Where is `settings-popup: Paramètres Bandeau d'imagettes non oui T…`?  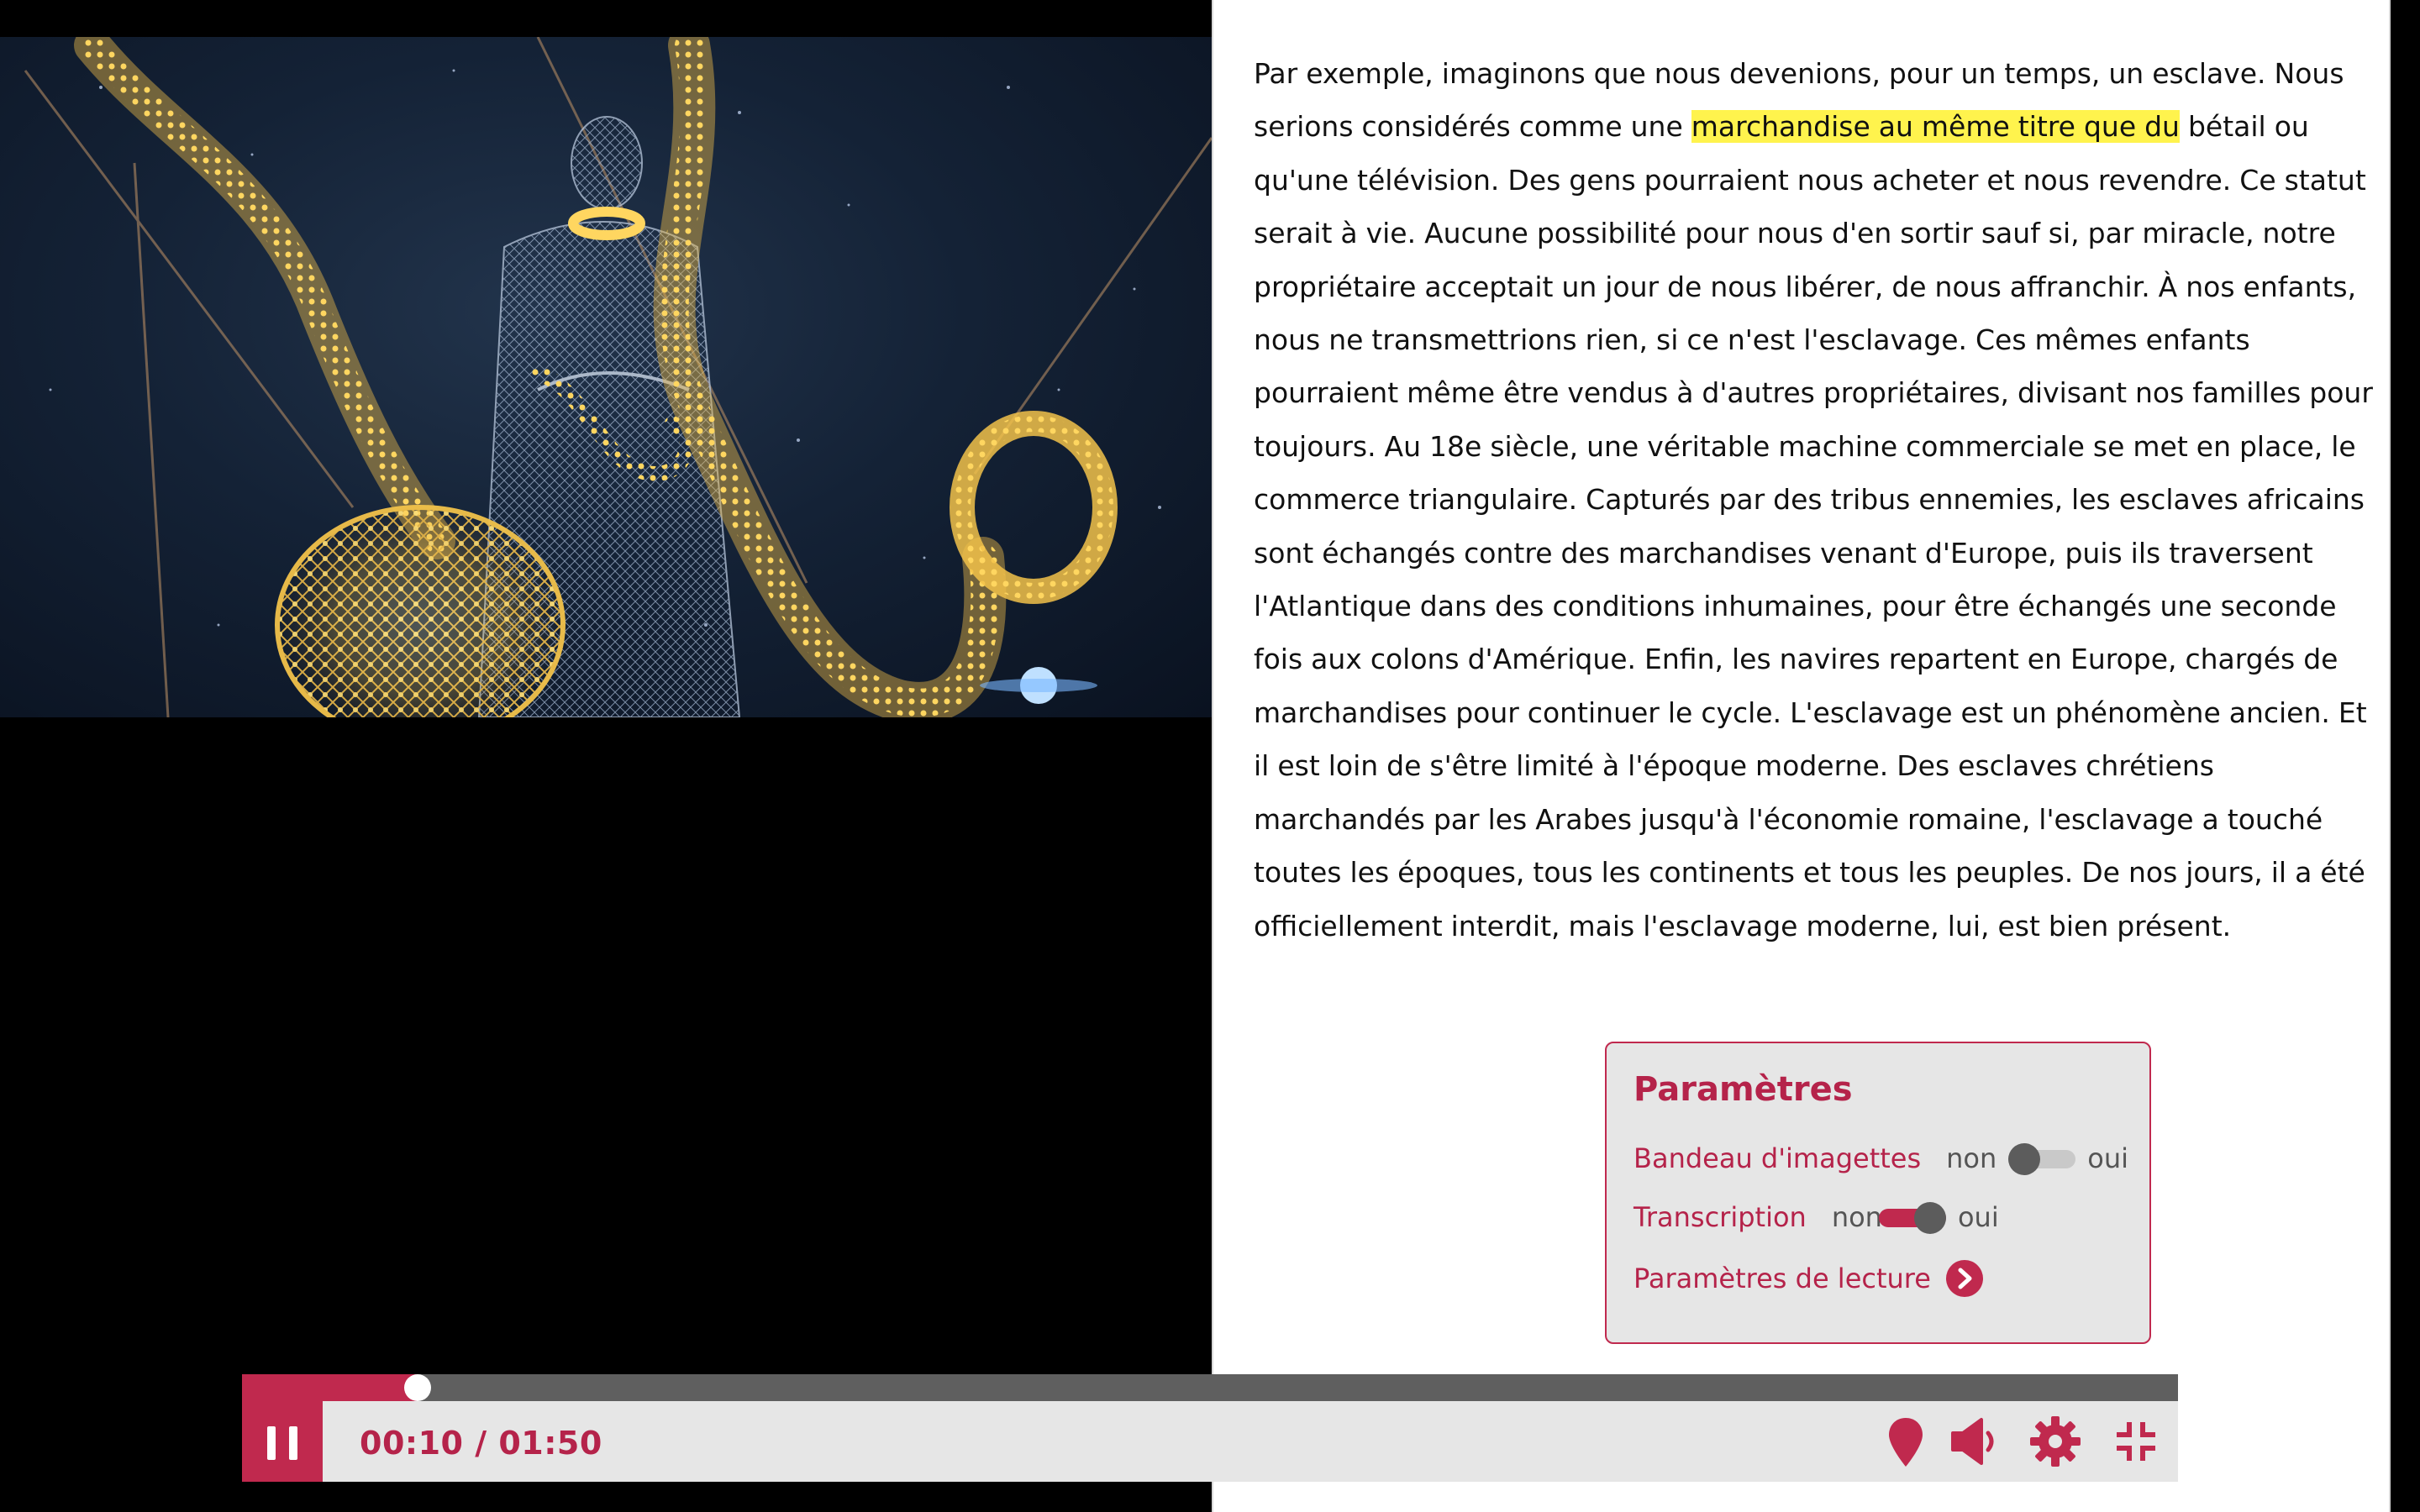 settings-popup: Paramètres Bandeau d'imagettes non oui T… is located at coordinates (1878, 1193).